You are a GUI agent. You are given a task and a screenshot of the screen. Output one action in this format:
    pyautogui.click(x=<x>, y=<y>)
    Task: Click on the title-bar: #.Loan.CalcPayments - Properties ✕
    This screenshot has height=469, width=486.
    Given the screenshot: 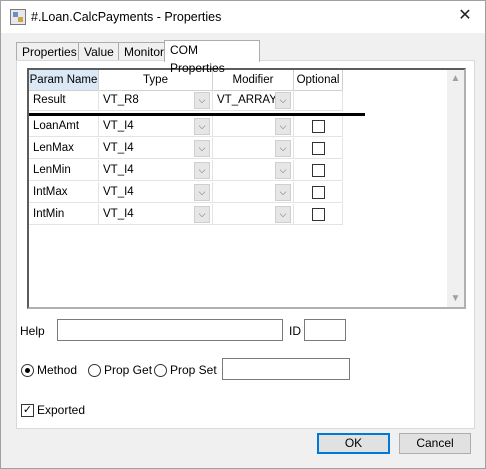 What is the action you would take?
    pyautogui.click(x=243, y=17)
    